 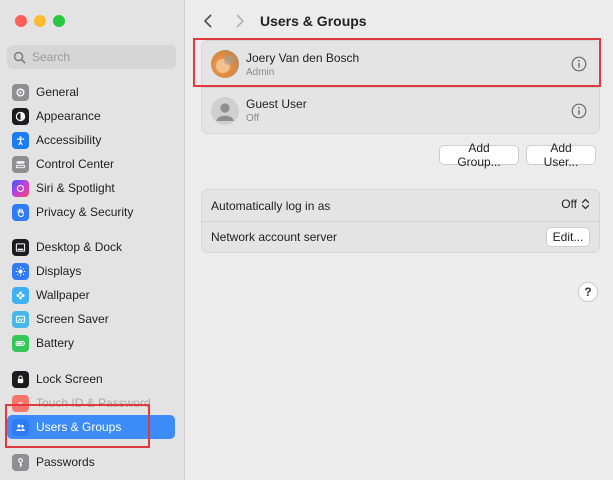 I want to click on user-row-guest: Guest User Off, so click(x=400, y=110).